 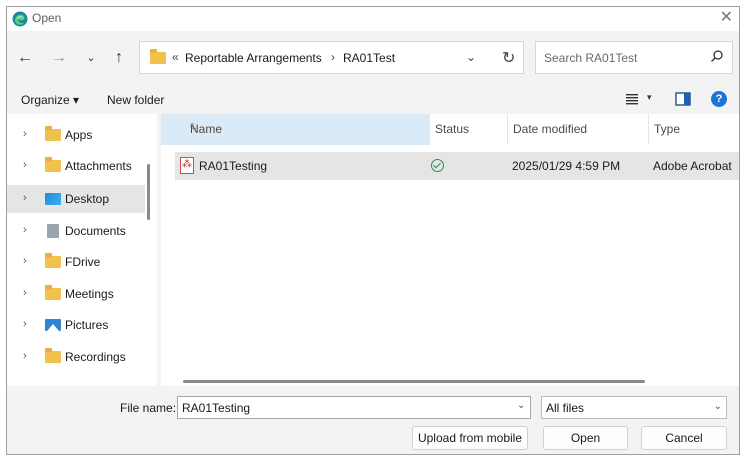 What do you see at coordinates (148, 192) in the screenshot?
I see `sidebar-scrollbar` at bounding box center [148, 192].